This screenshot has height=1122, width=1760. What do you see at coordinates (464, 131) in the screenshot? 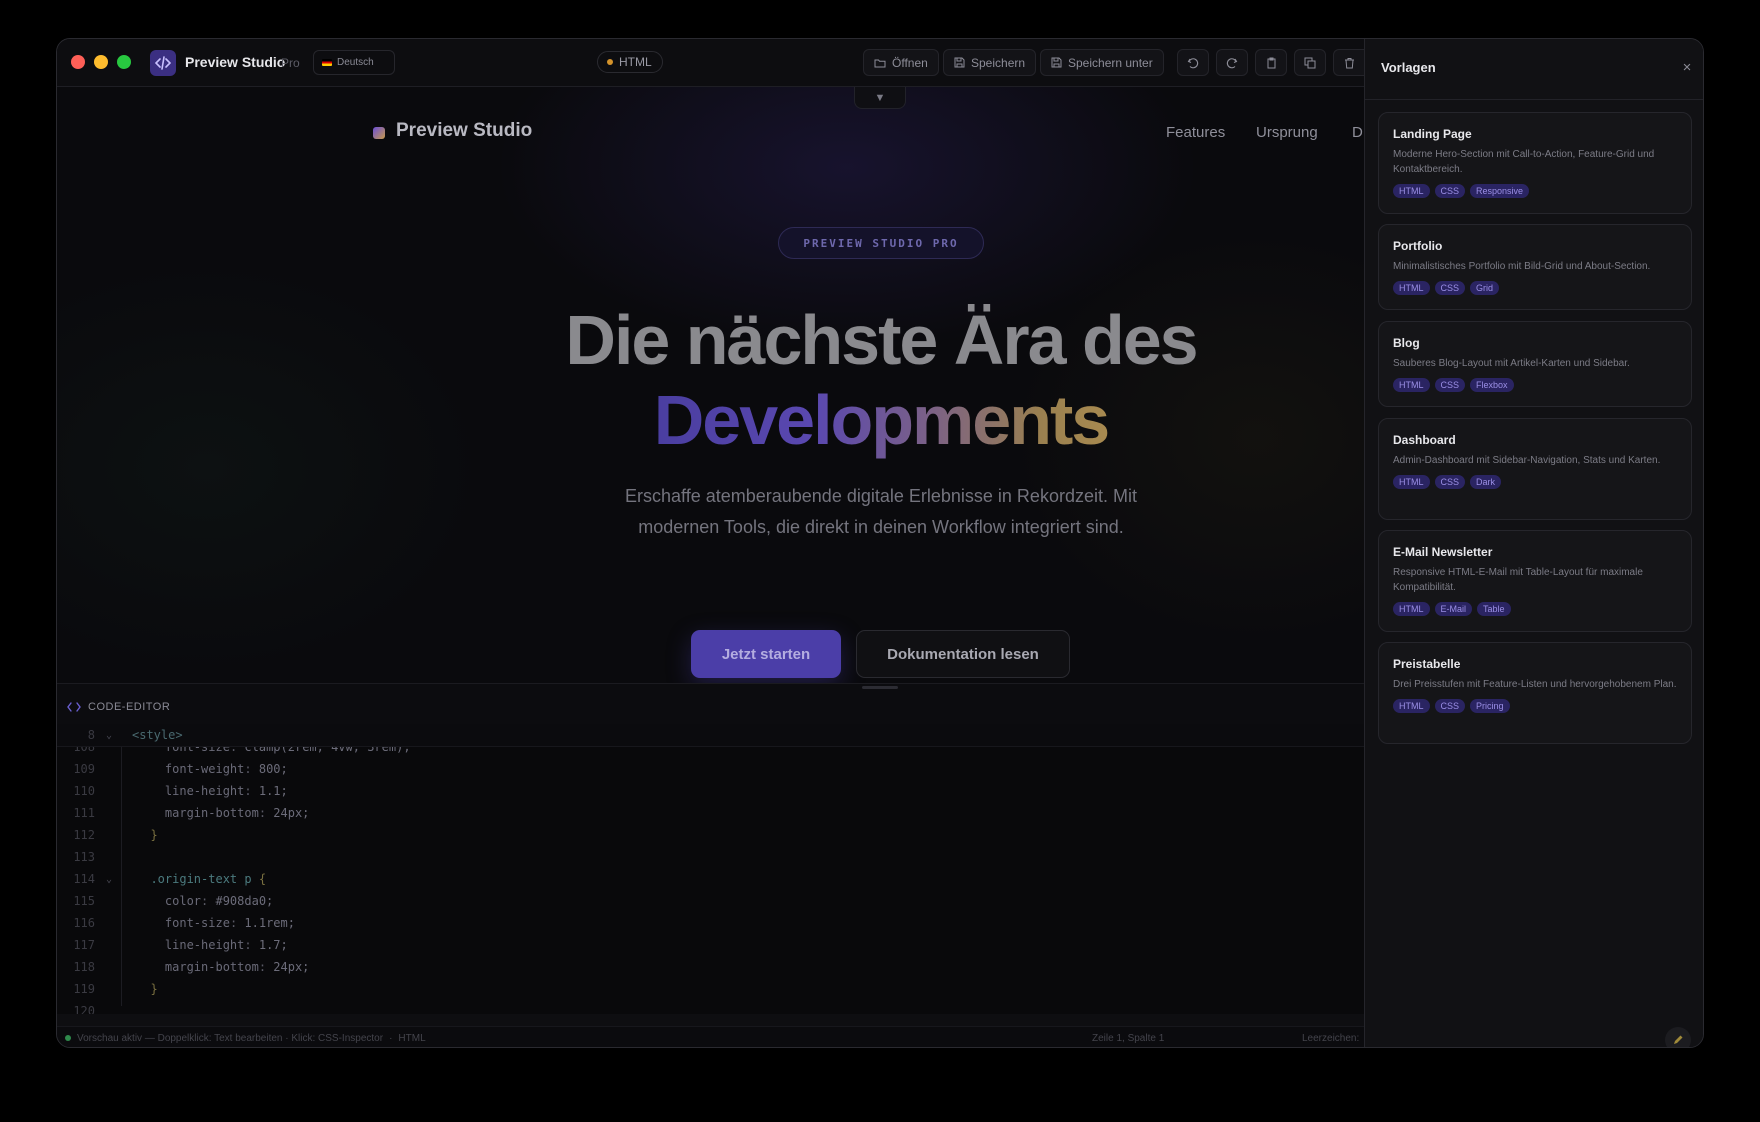
I see `site-brand: Preview Studio` at bounding box center [464, 131].